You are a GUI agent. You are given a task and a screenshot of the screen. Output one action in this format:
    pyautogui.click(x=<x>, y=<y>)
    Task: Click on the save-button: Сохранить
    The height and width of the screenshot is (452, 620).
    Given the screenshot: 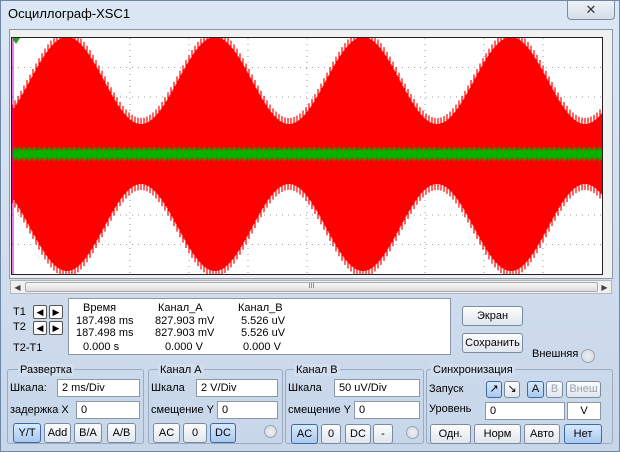 What is the action you would take?
    pyautogui.click(x=492, y=343)
    